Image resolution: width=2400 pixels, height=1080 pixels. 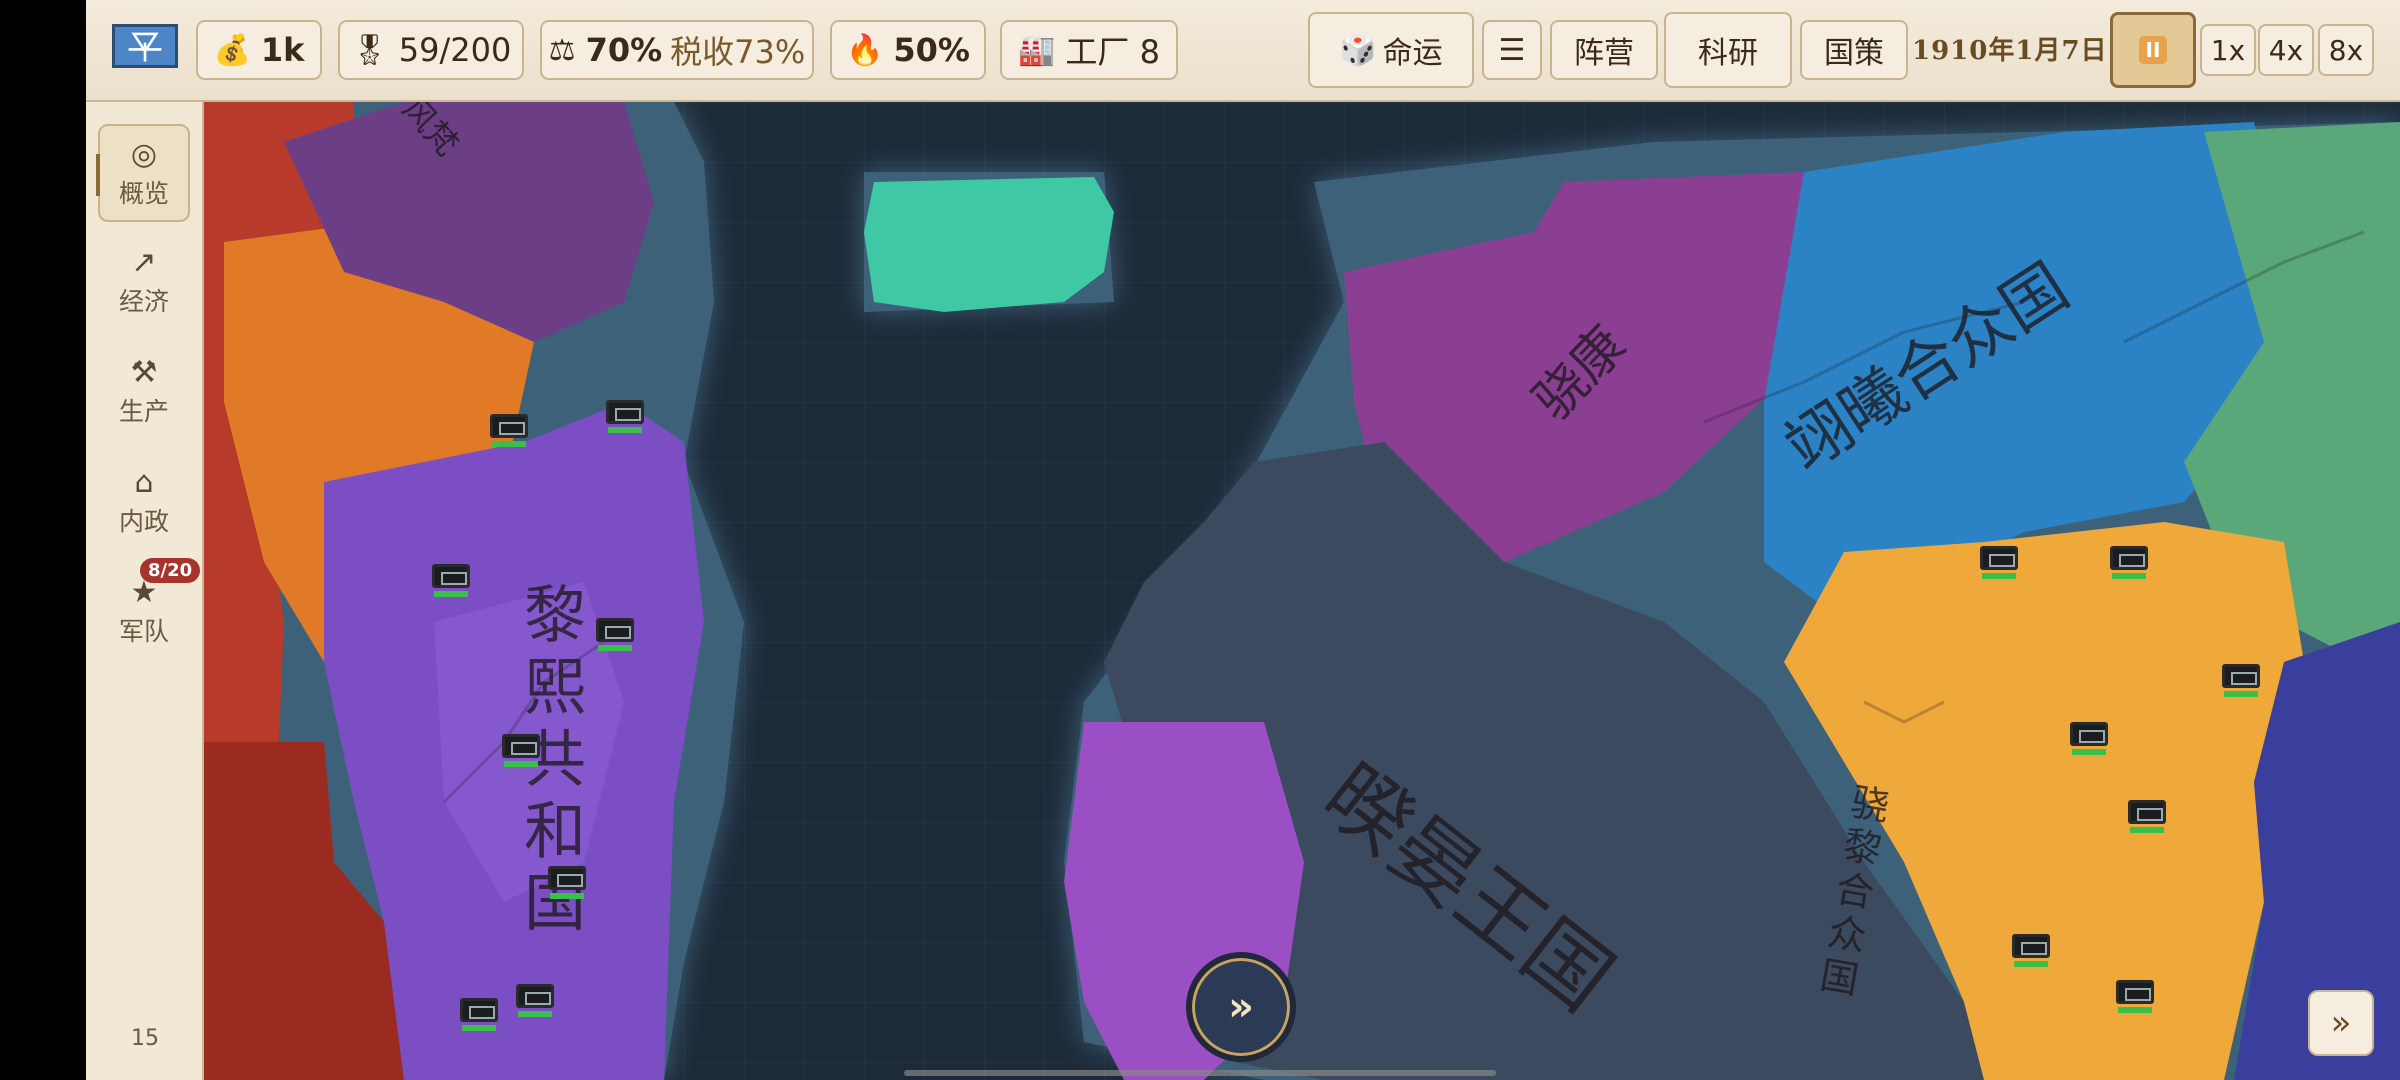 I want to click on policy-button: 国策, so click(x=1854, y=50).